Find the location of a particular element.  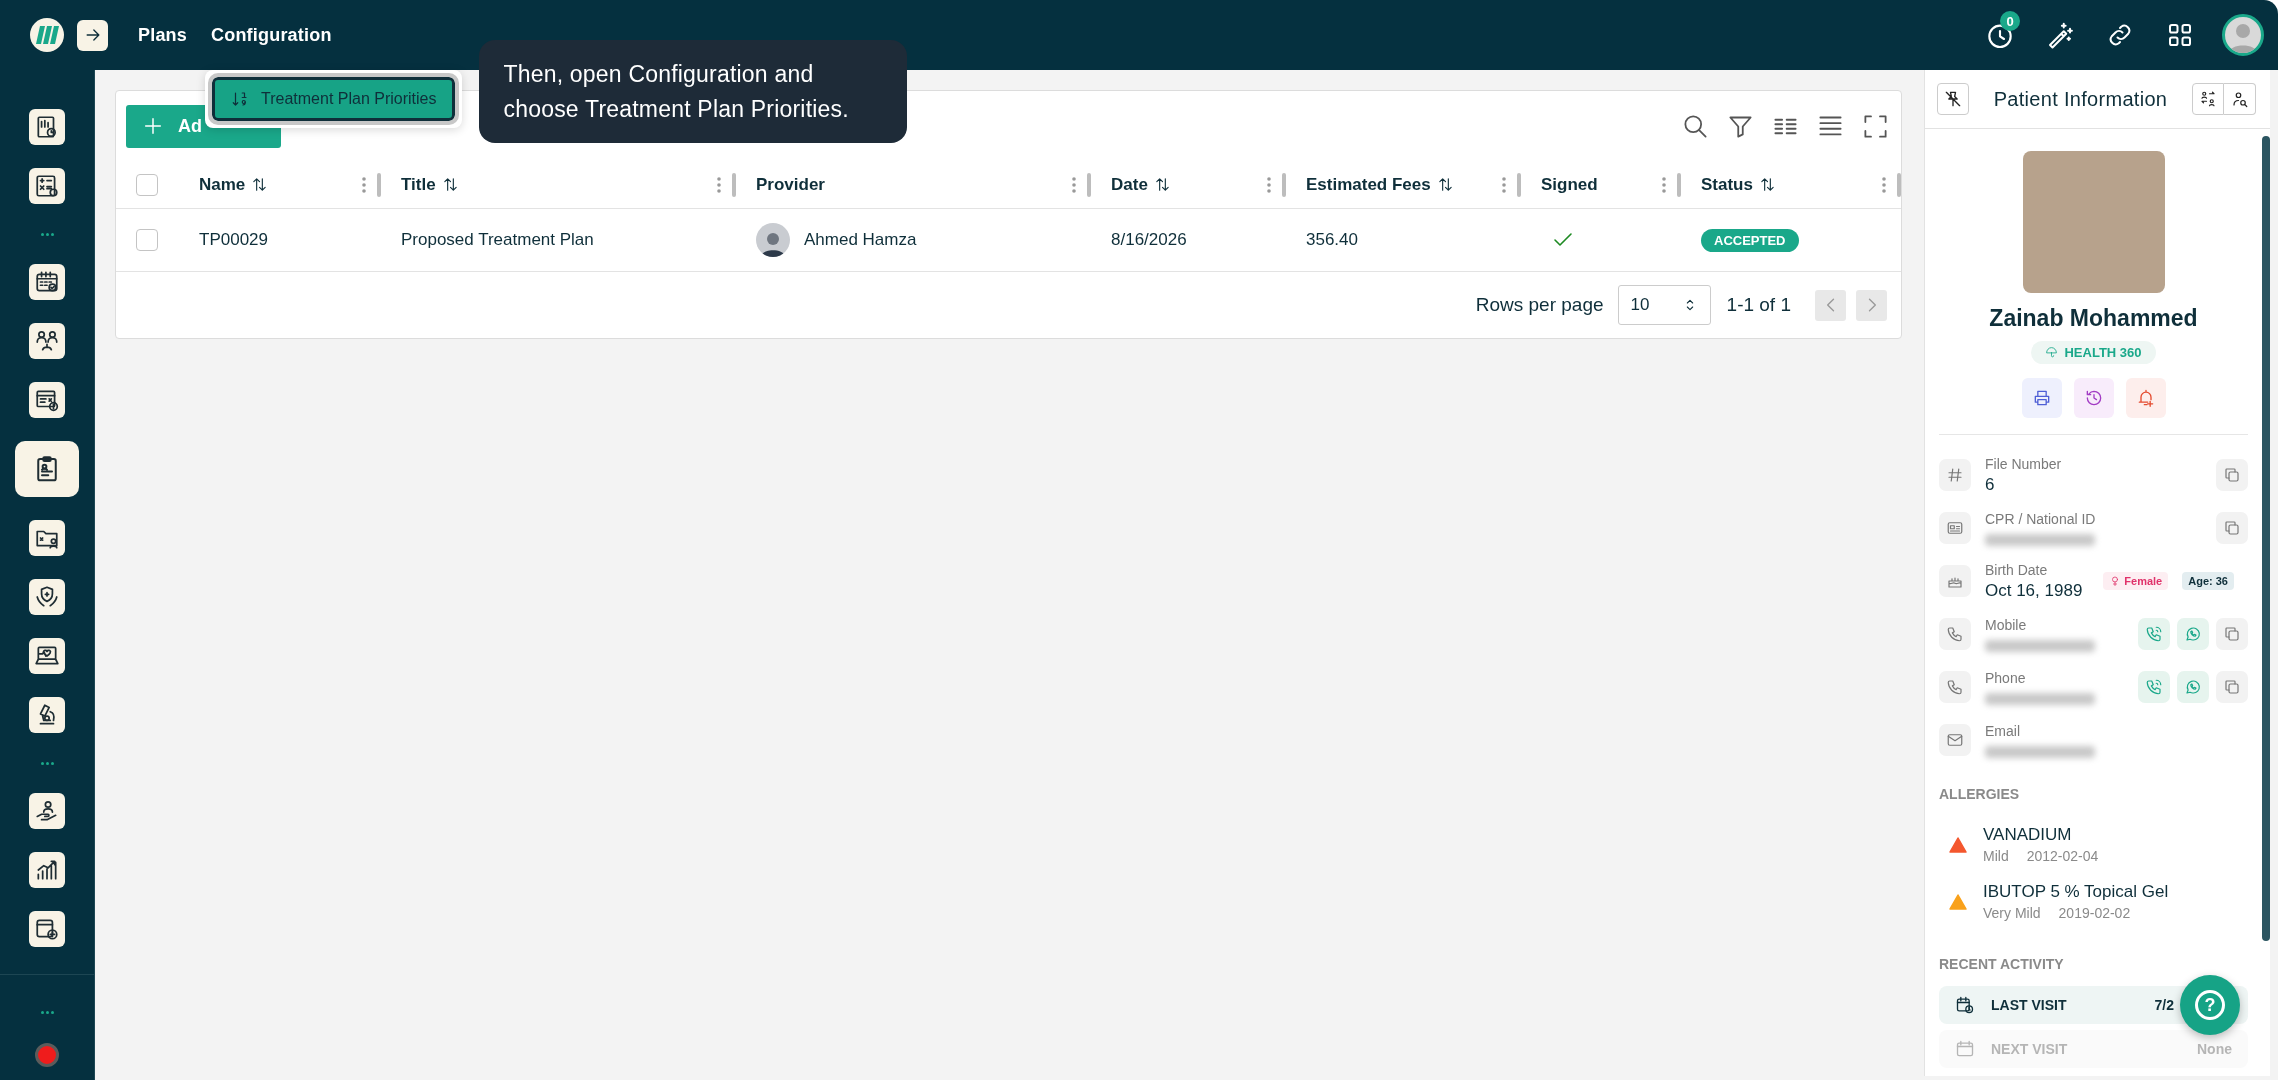

column-header: Signed is located at coordinates (1569, 184).